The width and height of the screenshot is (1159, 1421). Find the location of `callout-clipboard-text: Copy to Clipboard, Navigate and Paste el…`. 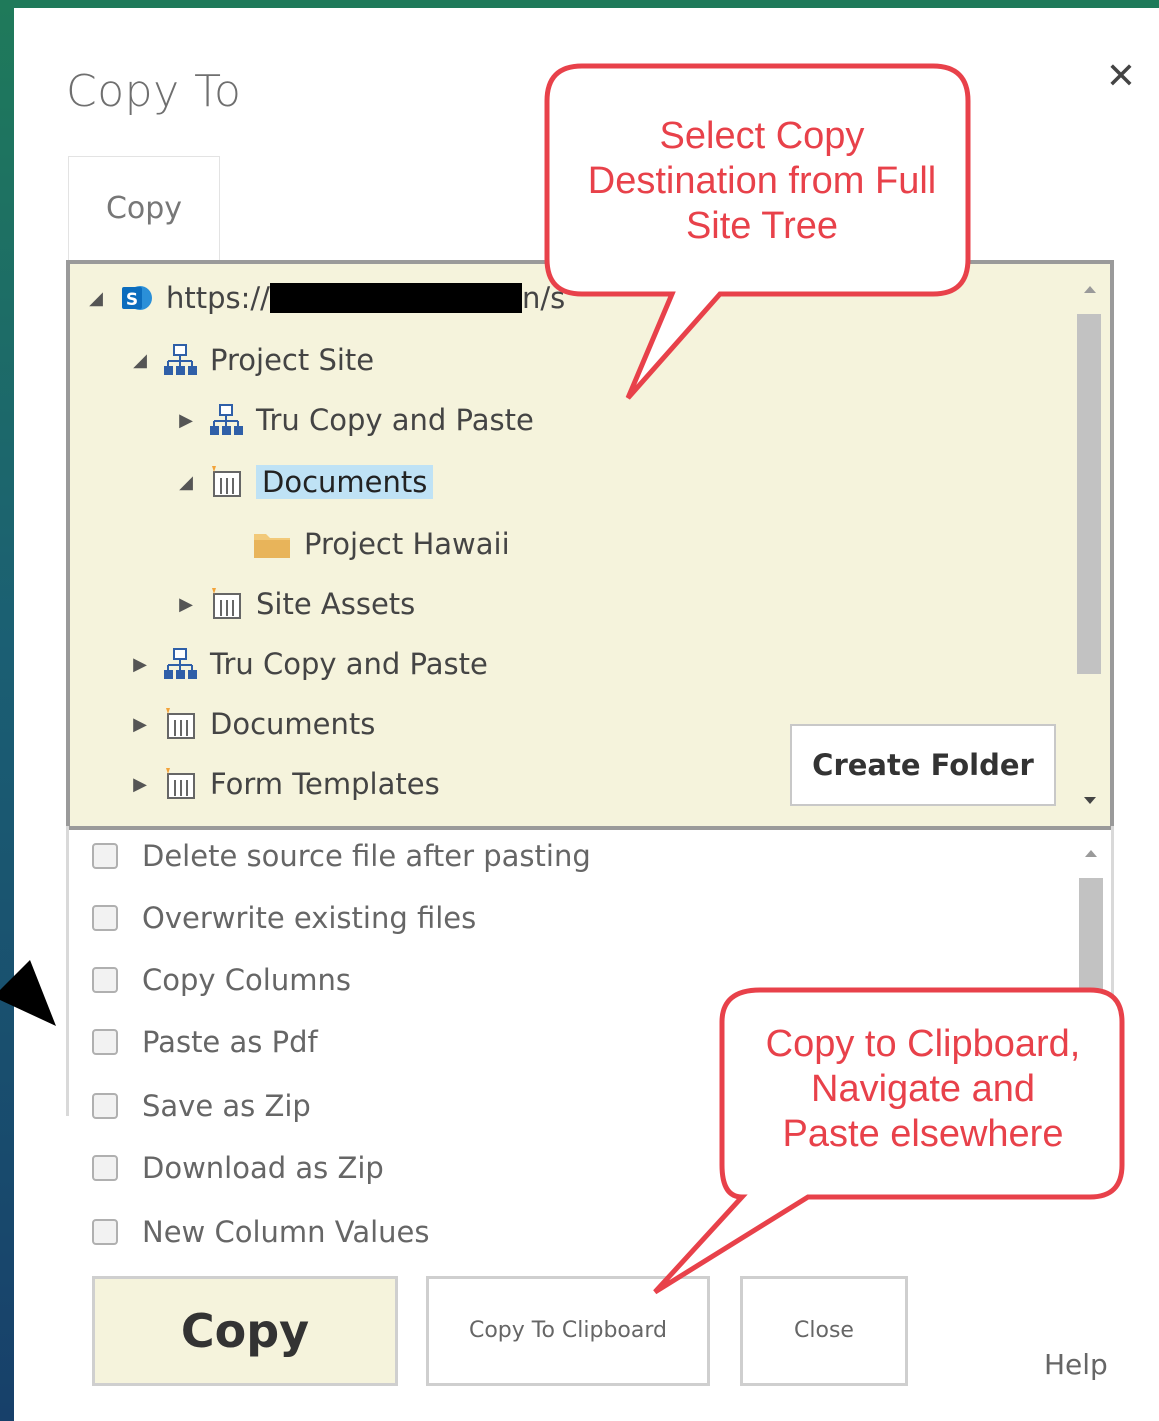

callout-clipboard-text: Copy to Clipboard, Navigate and Paste el… is located at coordinates (923, 1089).